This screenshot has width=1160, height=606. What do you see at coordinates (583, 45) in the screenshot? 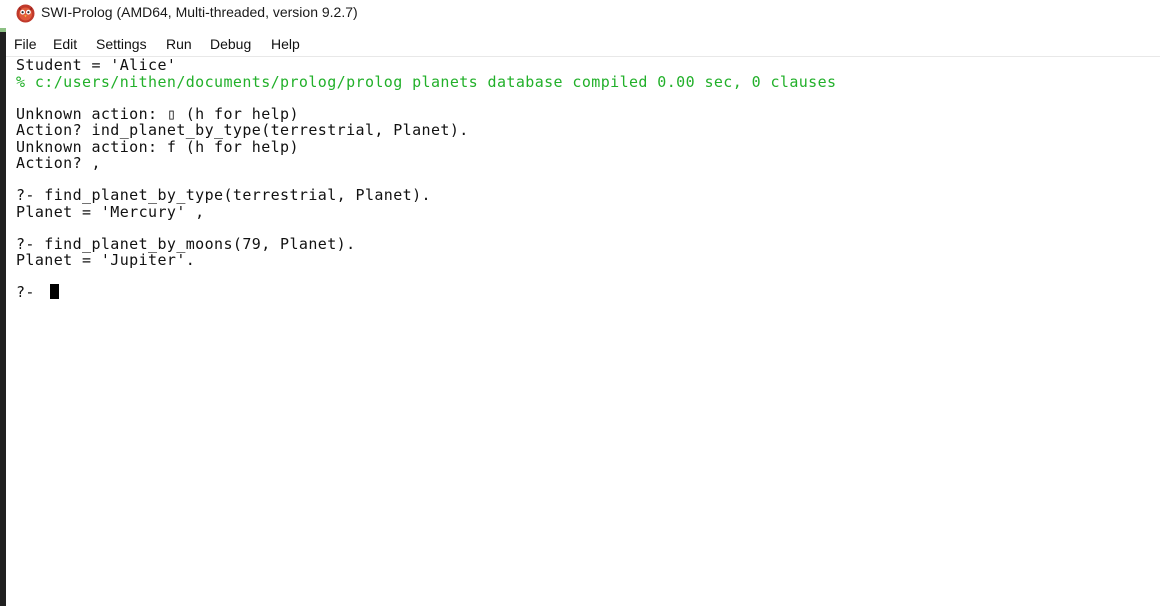
I see `menu-bar: File Edit Settings Run Debug Help` at bounding box center [583, 45].